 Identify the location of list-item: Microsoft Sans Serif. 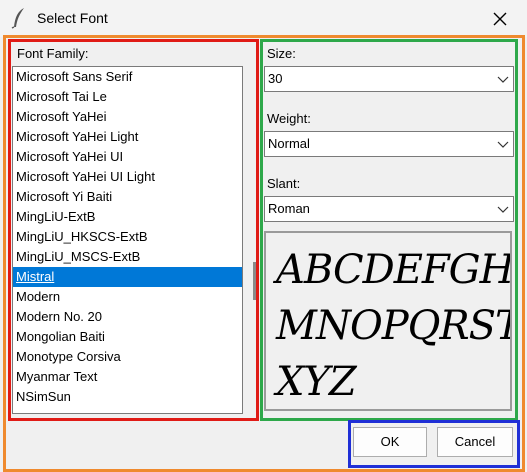
(127, 77).